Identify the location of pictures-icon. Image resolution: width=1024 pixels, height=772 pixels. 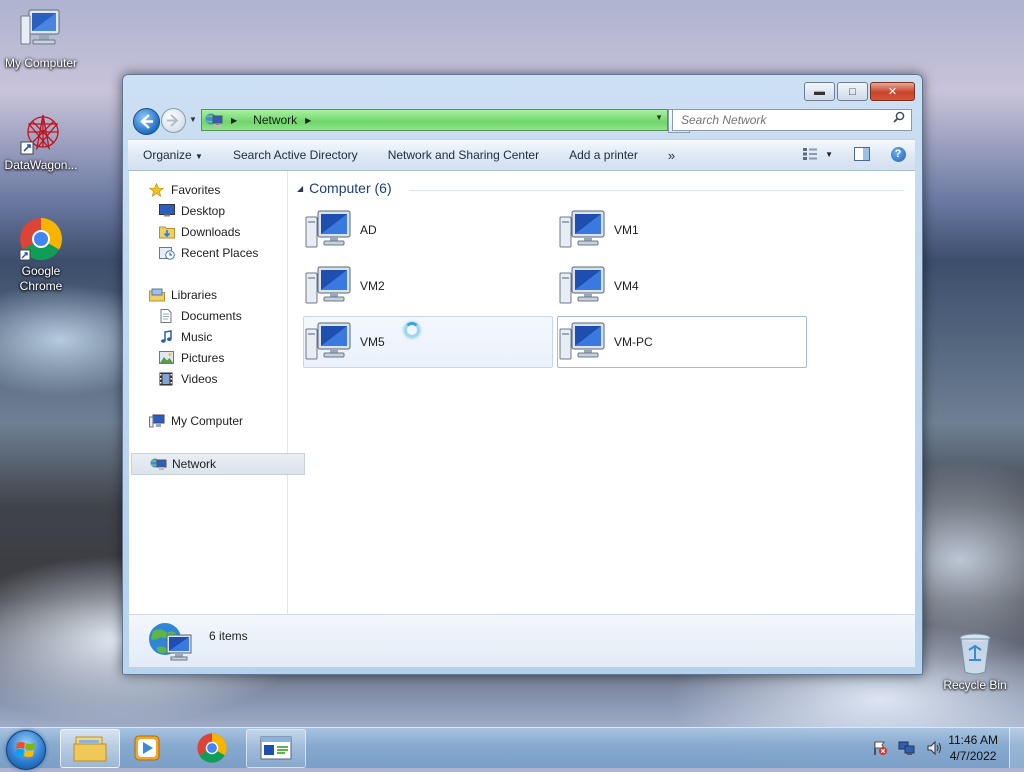
(167, 358).